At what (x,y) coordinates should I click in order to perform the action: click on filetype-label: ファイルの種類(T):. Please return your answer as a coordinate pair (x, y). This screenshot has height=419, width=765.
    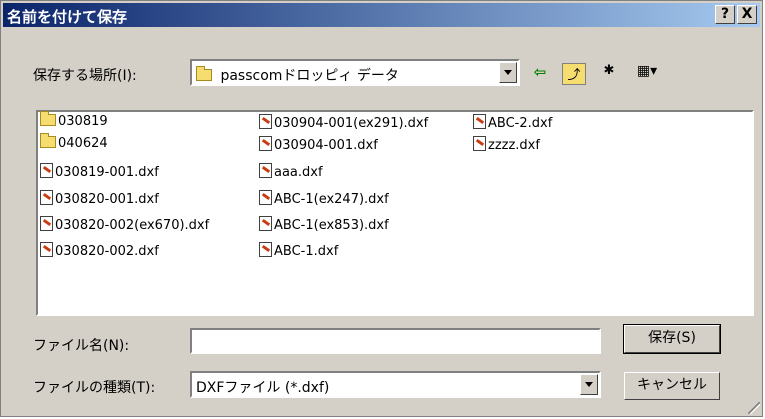
    Looking at the image, I should click on (94, 388).